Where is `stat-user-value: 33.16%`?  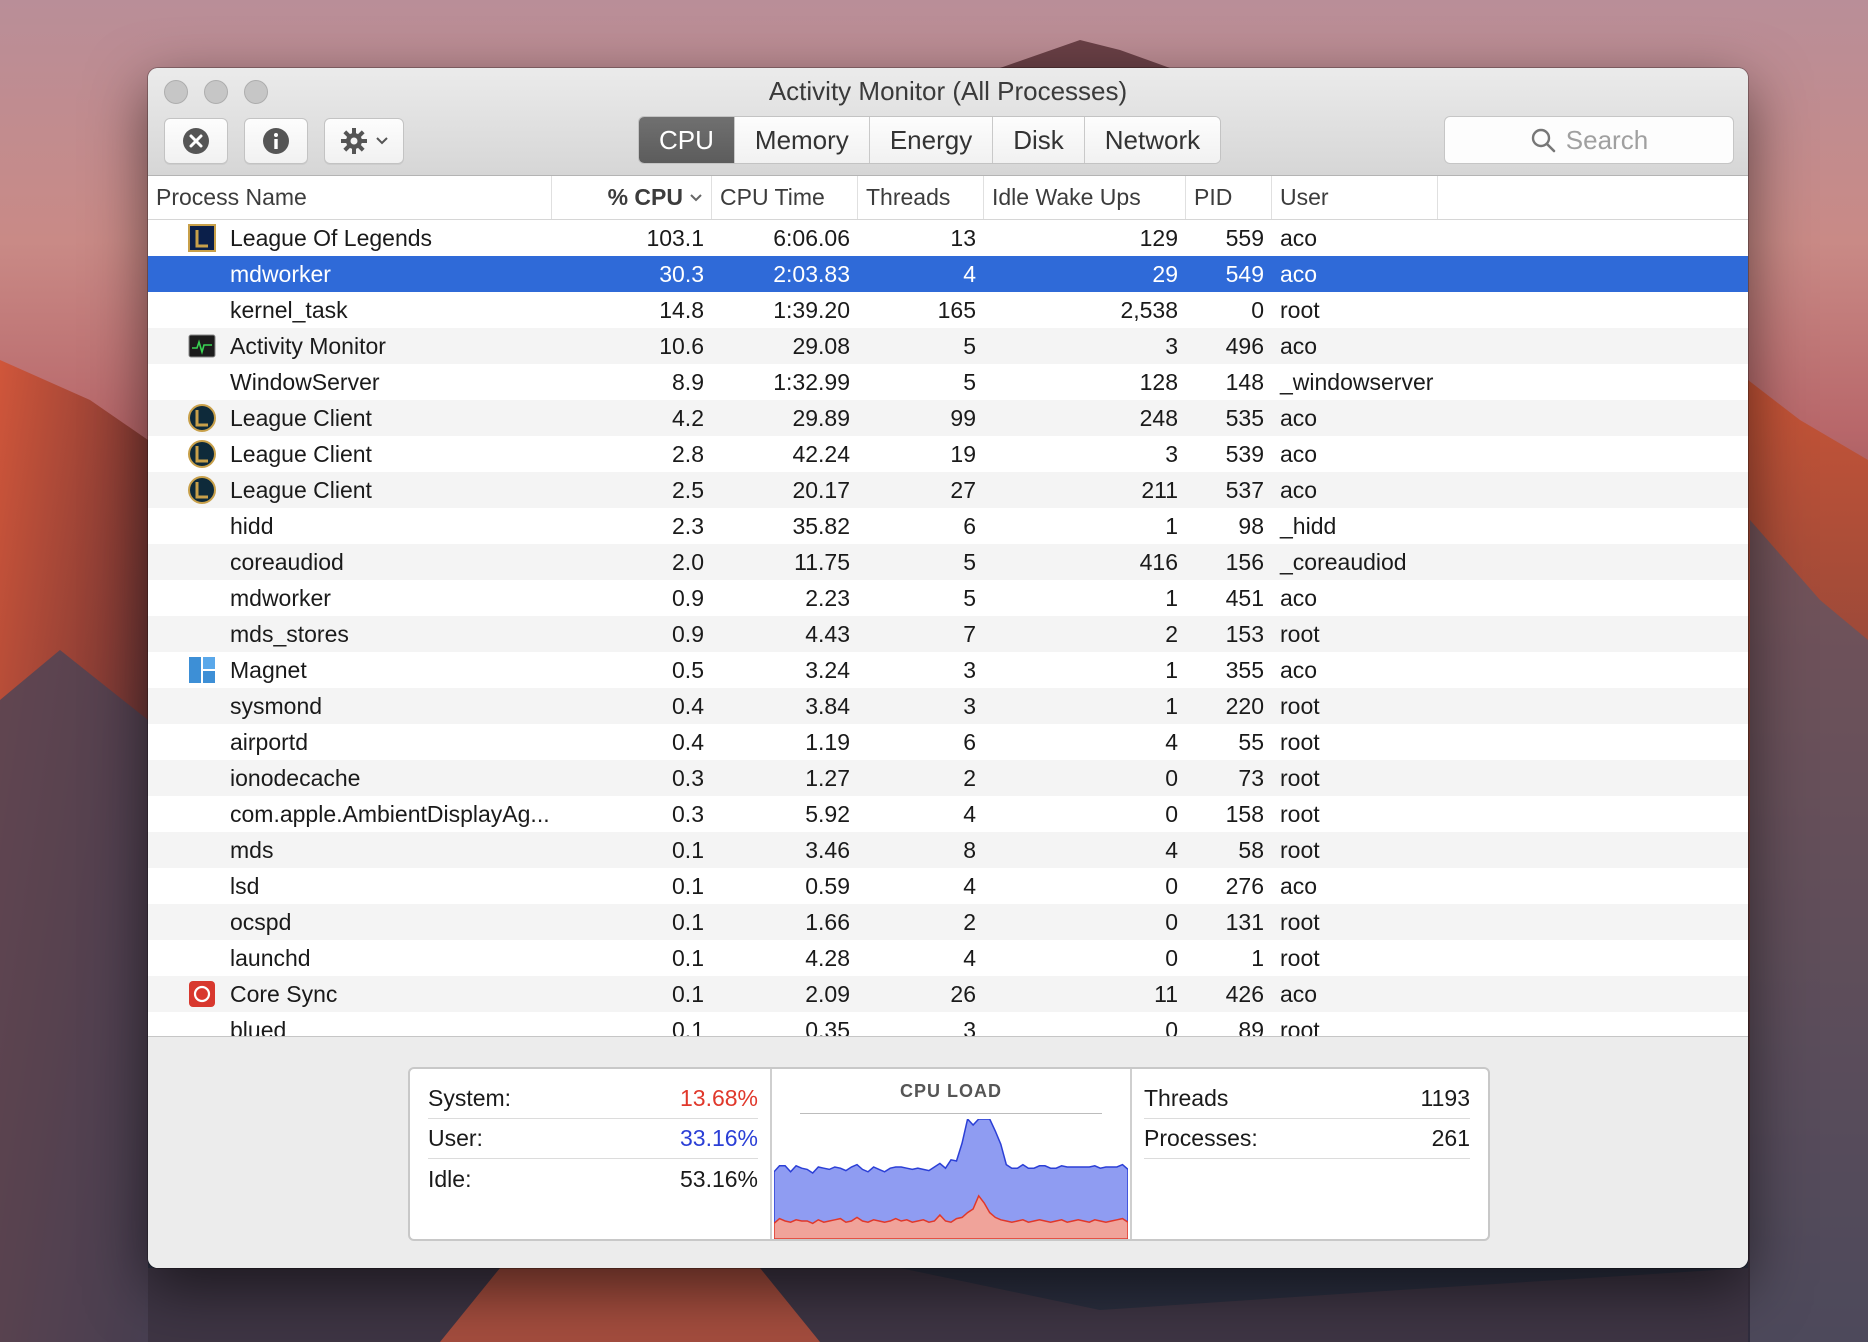
stat-user-value: 33.16% is located at coordinates (718, 1138).